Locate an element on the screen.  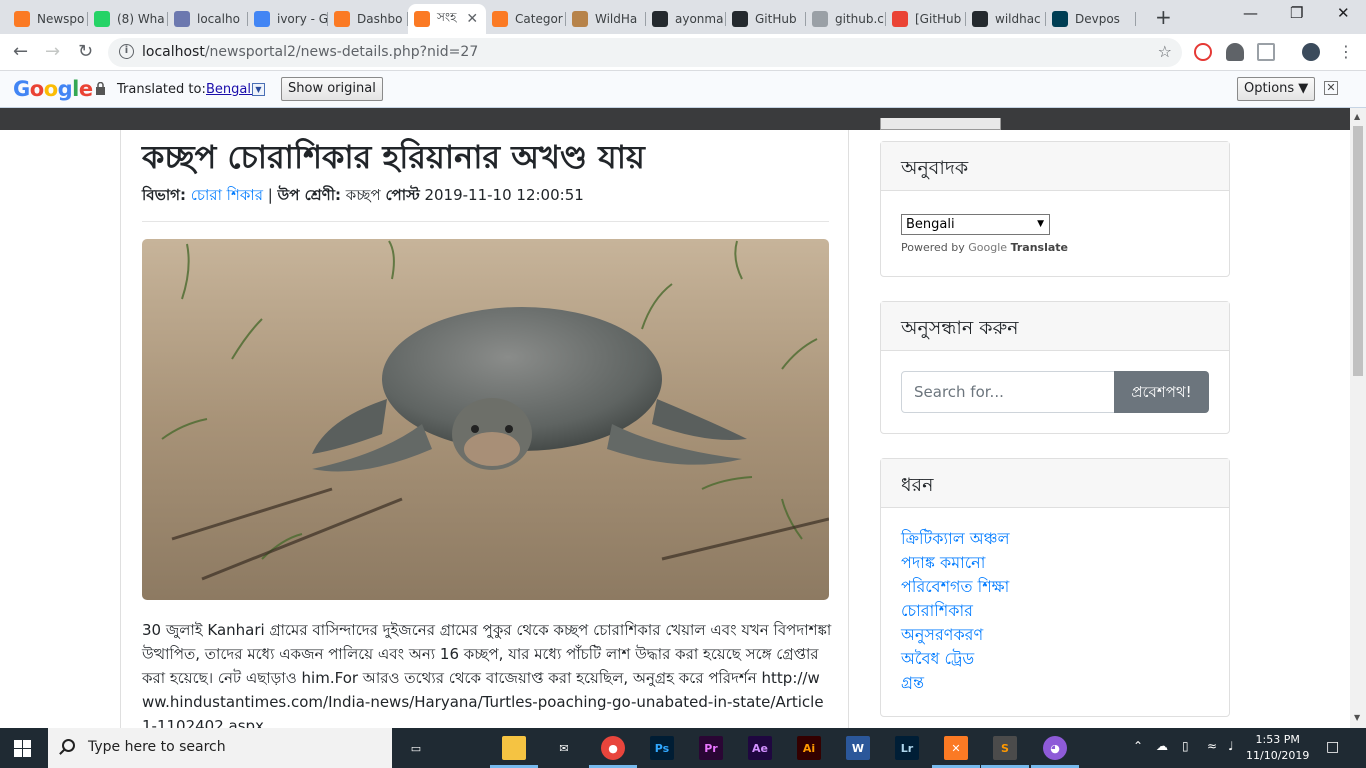
browser-tab: সংহ ✕ is located at coordinates (447, 19).